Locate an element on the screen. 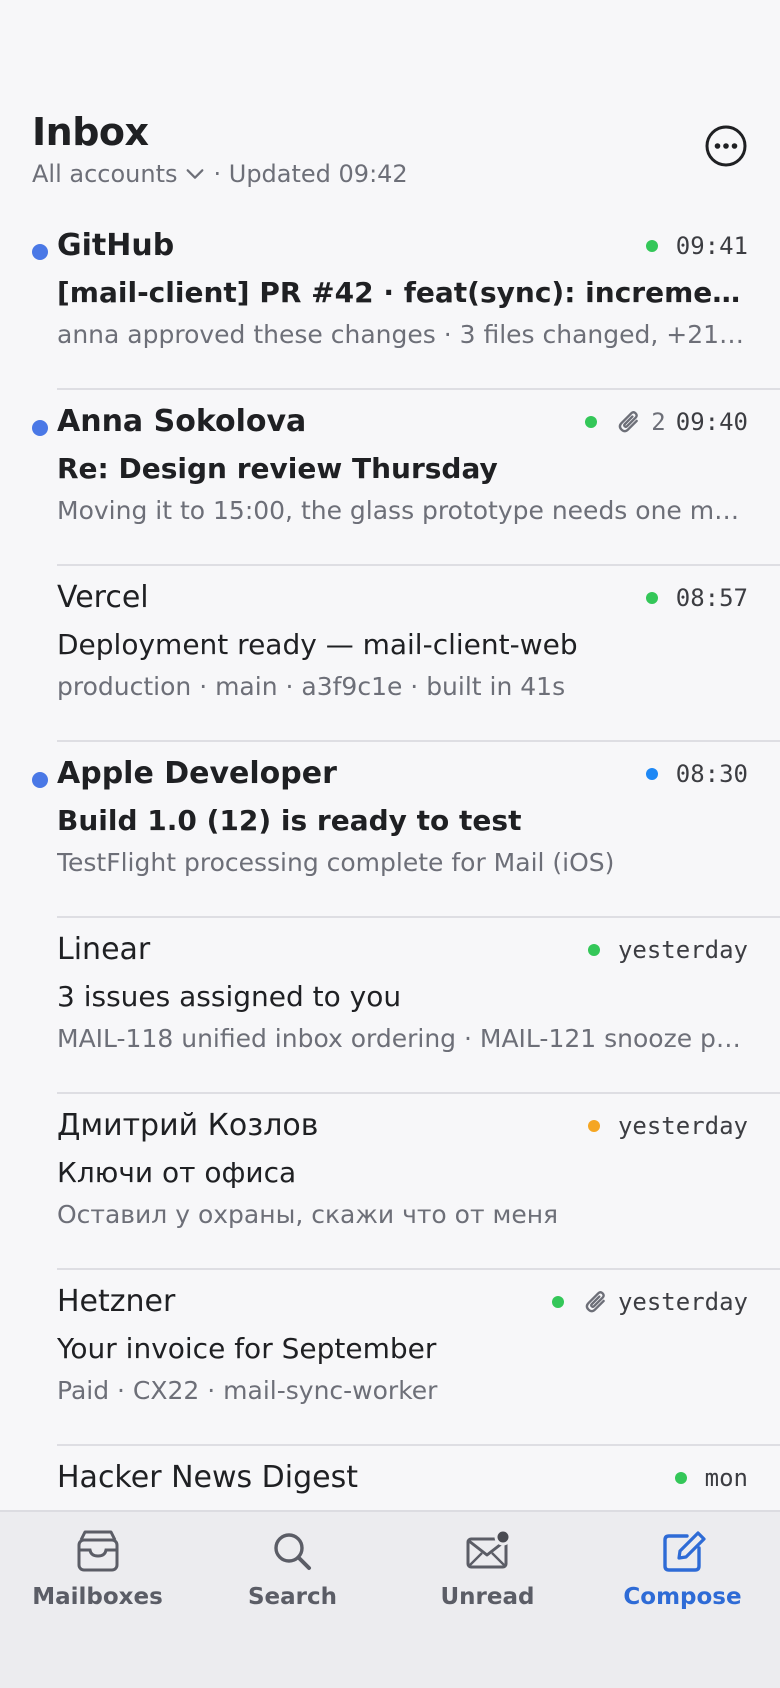 This screenshot has width=780, height=1688. message-subject: Re: Design review Thursday is located at coordinates (277, 468).